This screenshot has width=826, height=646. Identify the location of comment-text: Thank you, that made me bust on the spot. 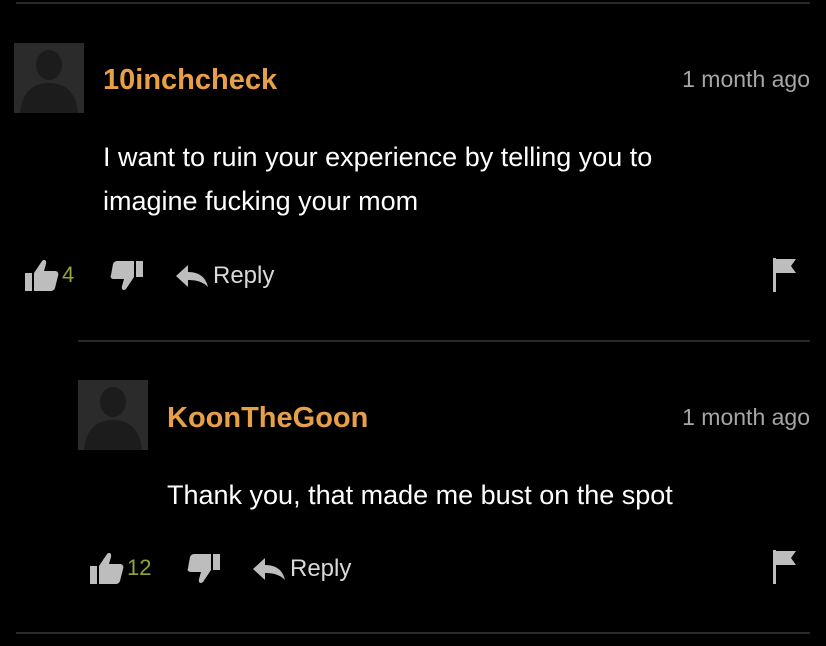
(420, 495).